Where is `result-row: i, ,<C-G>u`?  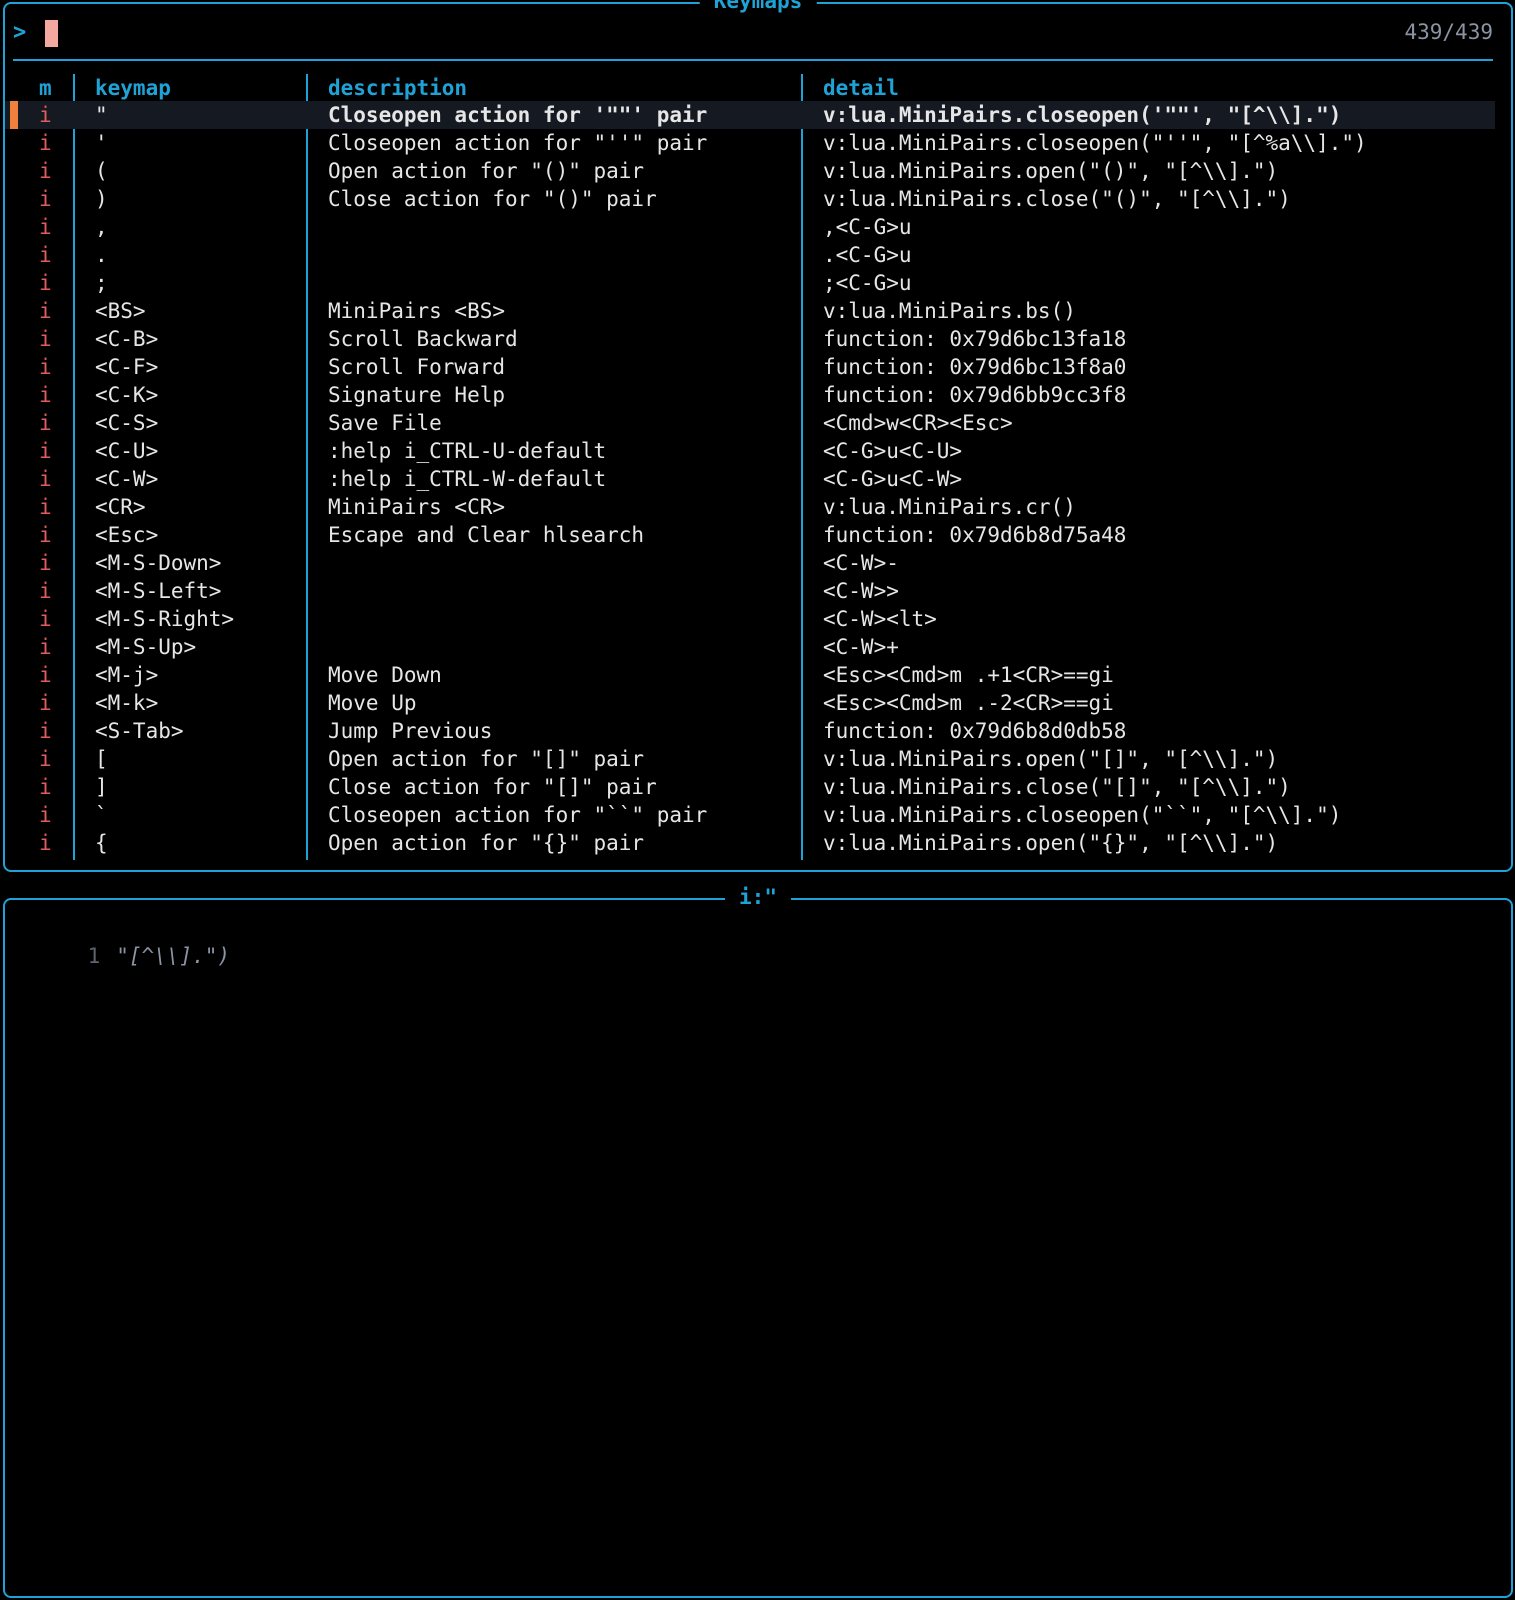
result-row: i, ,<C-G>u is located at coordinates (750, 227).